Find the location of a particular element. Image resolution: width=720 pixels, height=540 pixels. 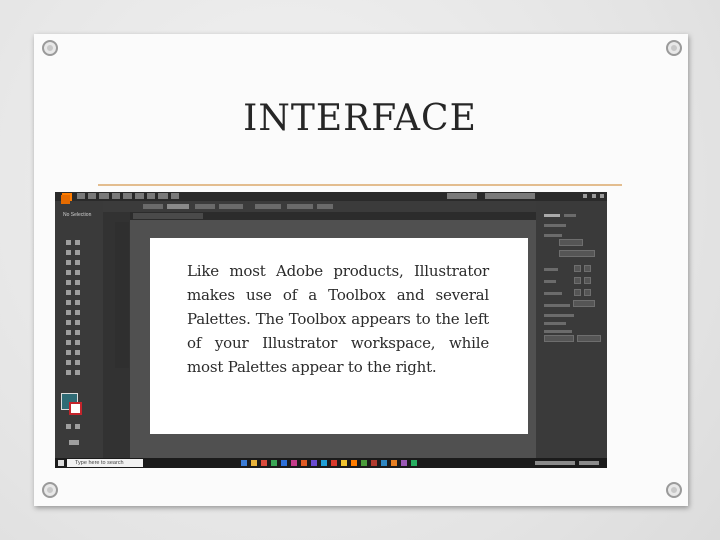

selection-tool-icon is located at coordinates (68, 242).